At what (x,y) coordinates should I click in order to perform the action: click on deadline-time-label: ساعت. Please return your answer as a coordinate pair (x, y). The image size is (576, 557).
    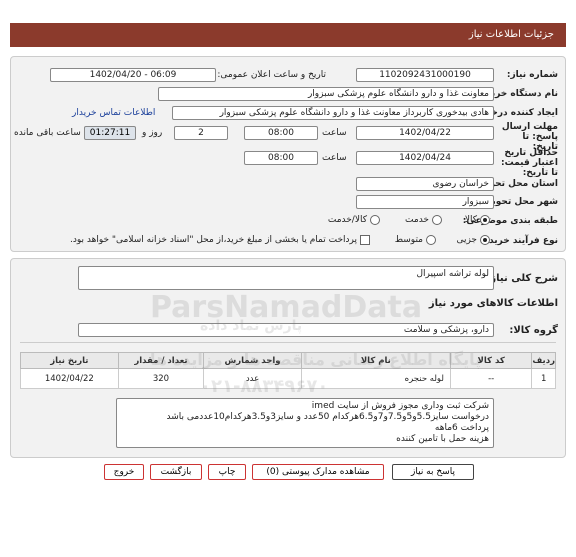
    Looking at the image, I should click on (334, 133).